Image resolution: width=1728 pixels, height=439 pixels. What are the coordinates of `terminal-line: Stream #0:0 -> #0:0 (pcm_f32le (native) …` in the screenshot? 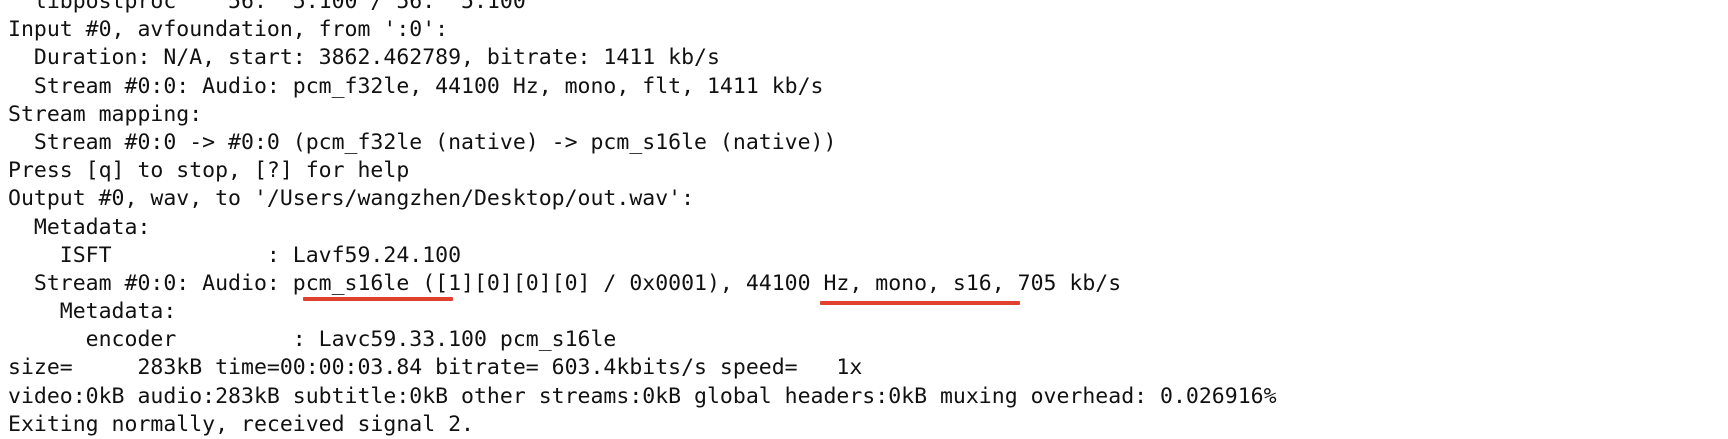 It's located at (422, 142).